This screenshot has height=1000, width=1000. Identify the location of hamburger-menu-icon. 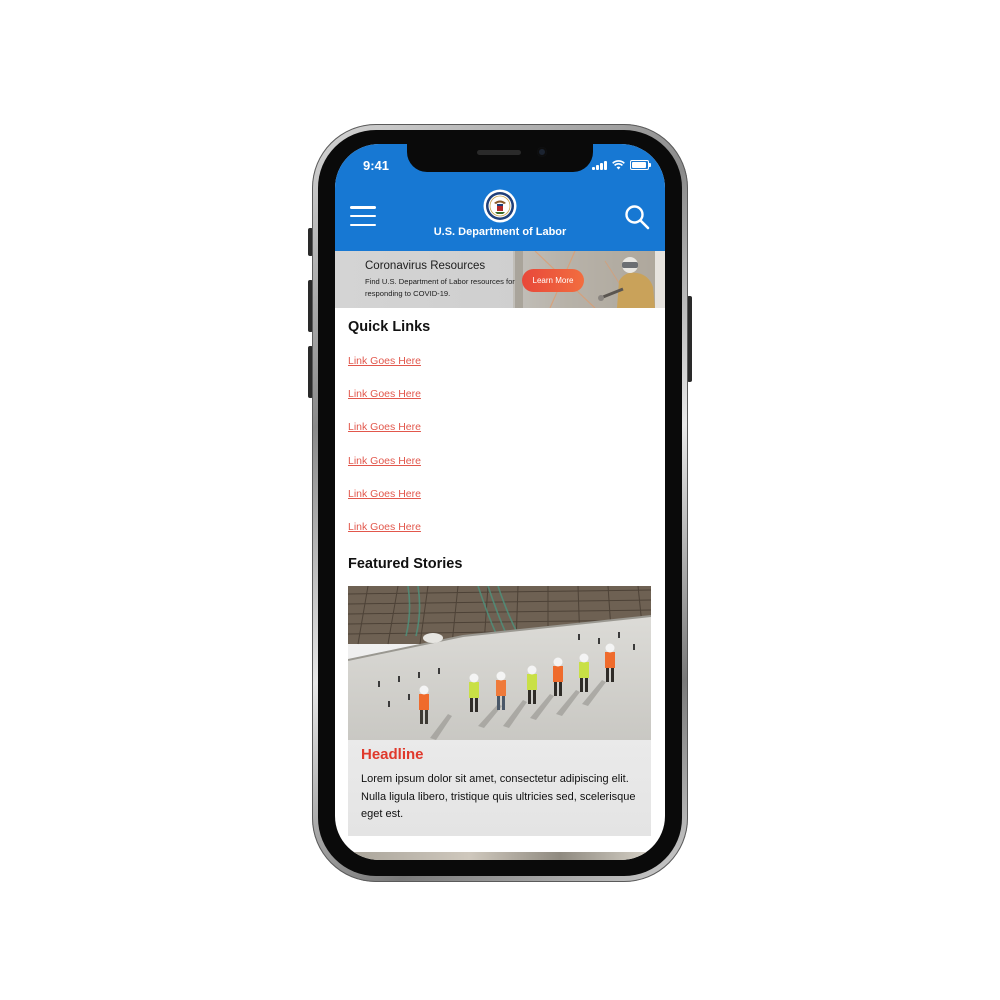
(363, 216).